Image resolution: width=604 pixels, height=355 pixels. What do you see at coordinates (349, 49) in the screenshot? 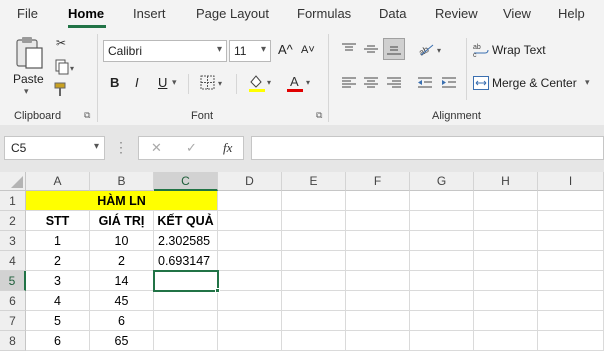
I see `top-align-icon` at bounding box center [349, 49].